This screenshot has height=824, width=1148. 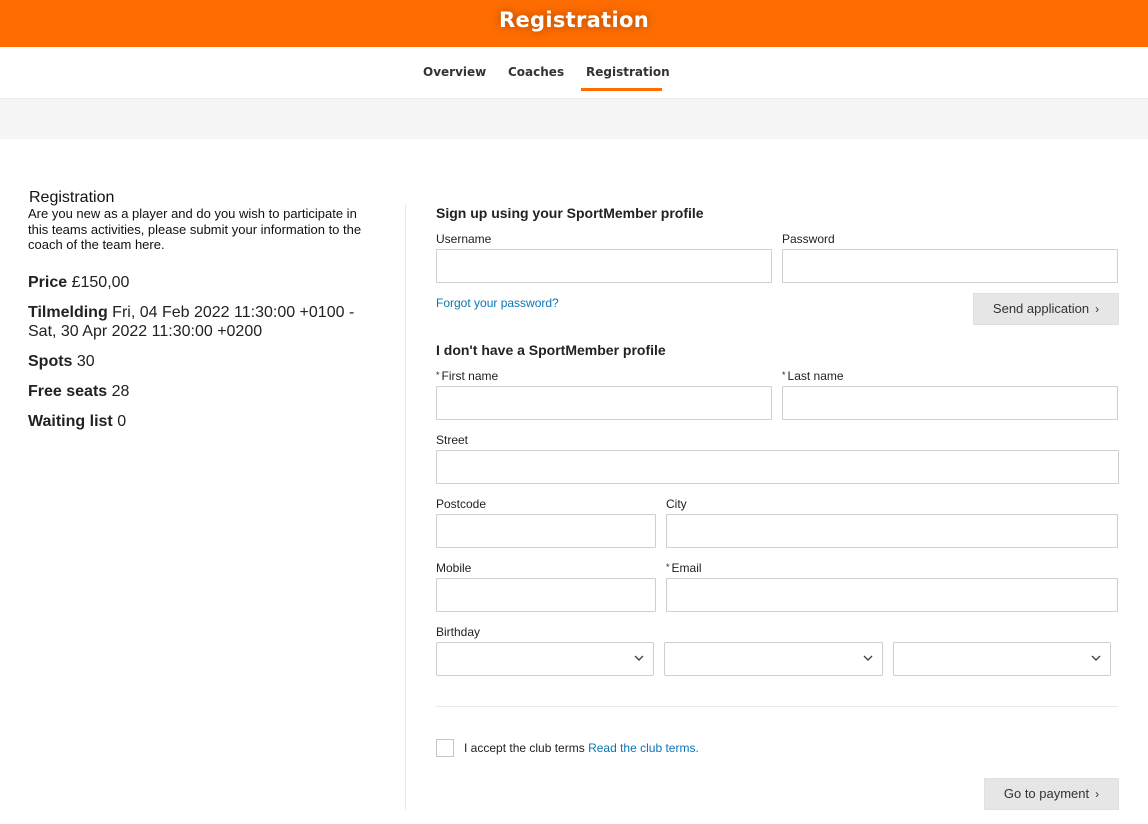 I want to click on header-bar: Registration, so click(x=574, y=23).